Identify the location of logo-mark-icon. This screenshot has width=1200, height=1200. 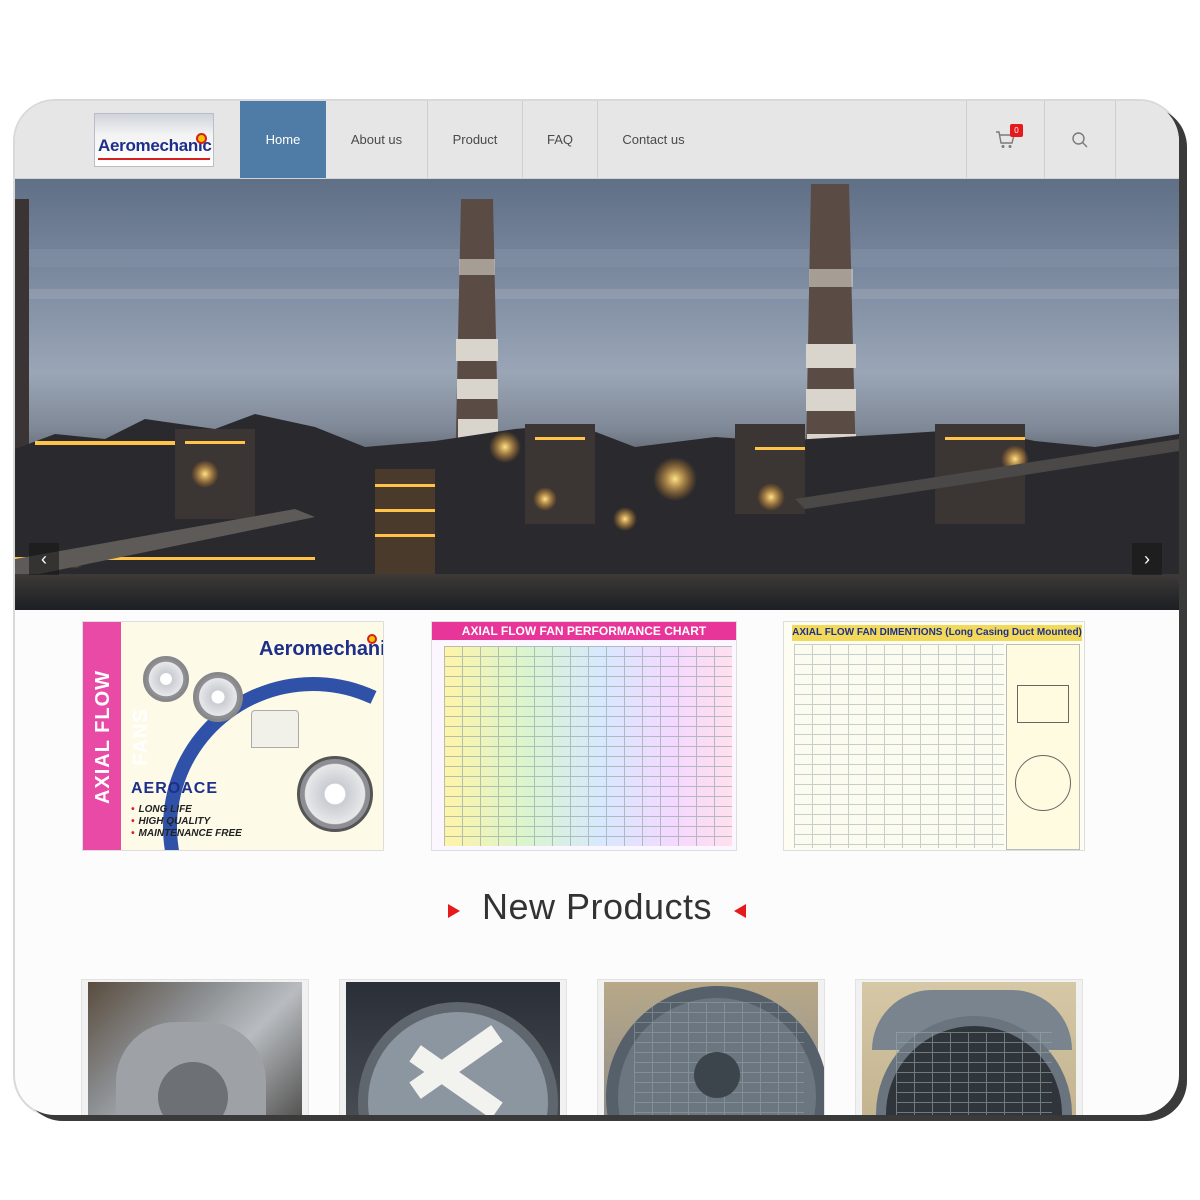
(201, 138).